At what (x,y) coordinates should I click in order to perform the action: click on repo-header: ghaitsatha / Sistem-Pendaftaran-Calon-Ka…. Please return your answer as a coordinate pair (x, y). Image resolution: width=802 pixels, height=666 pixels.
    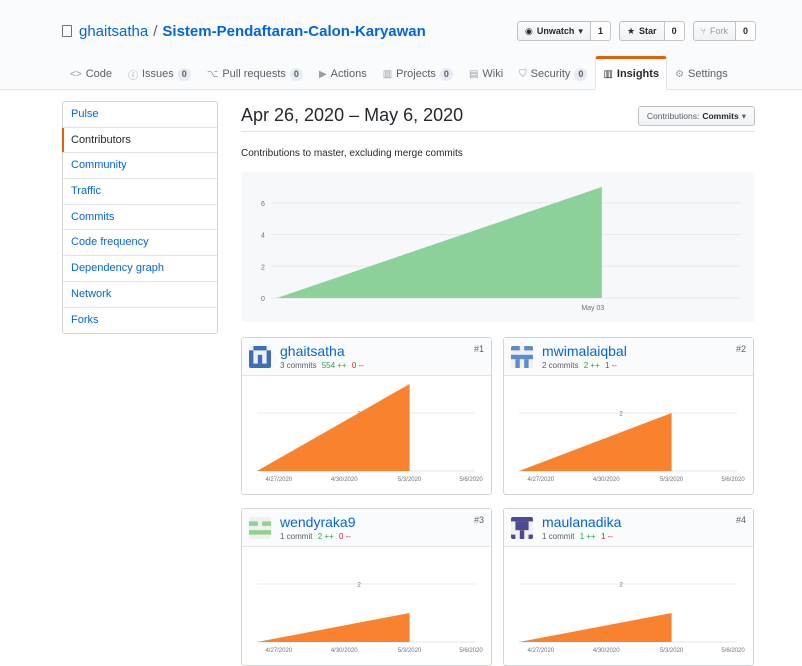
    Looking at the image, I should click on (401, 45).